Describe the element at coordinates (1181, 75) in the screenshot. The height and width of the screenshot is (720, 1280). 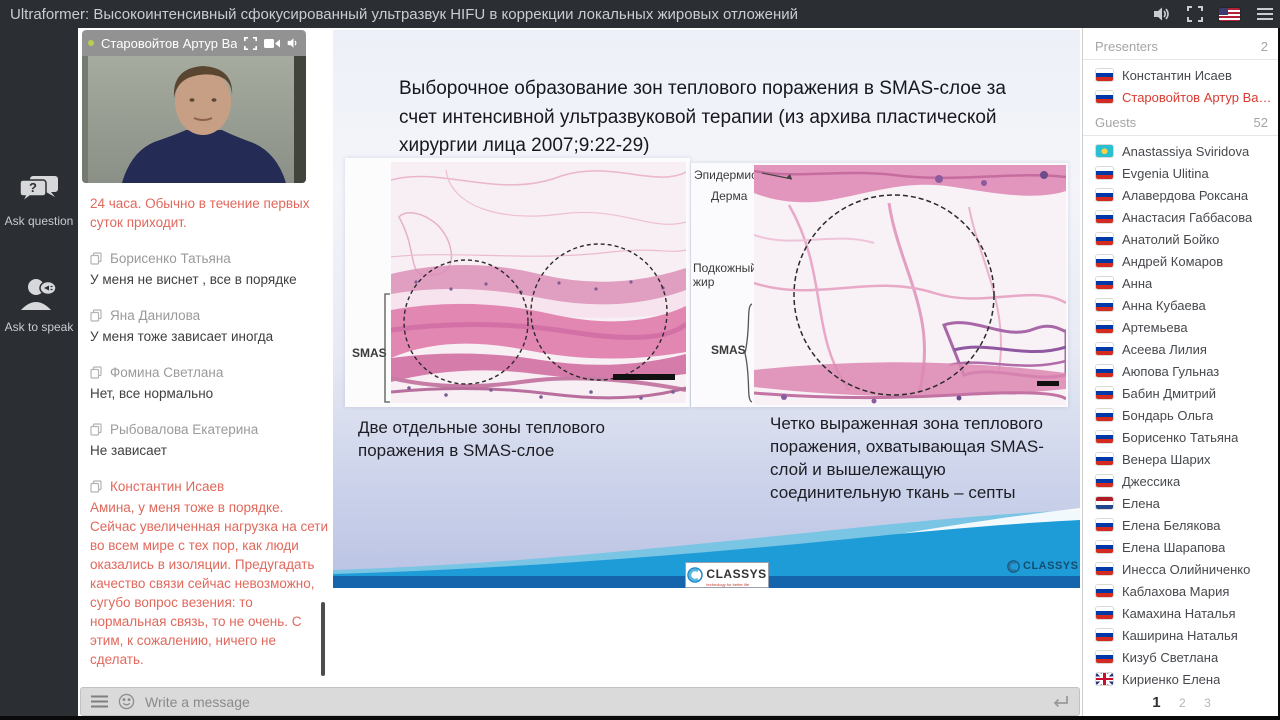
I see `presenter-row: Константин Исаев` at that location.